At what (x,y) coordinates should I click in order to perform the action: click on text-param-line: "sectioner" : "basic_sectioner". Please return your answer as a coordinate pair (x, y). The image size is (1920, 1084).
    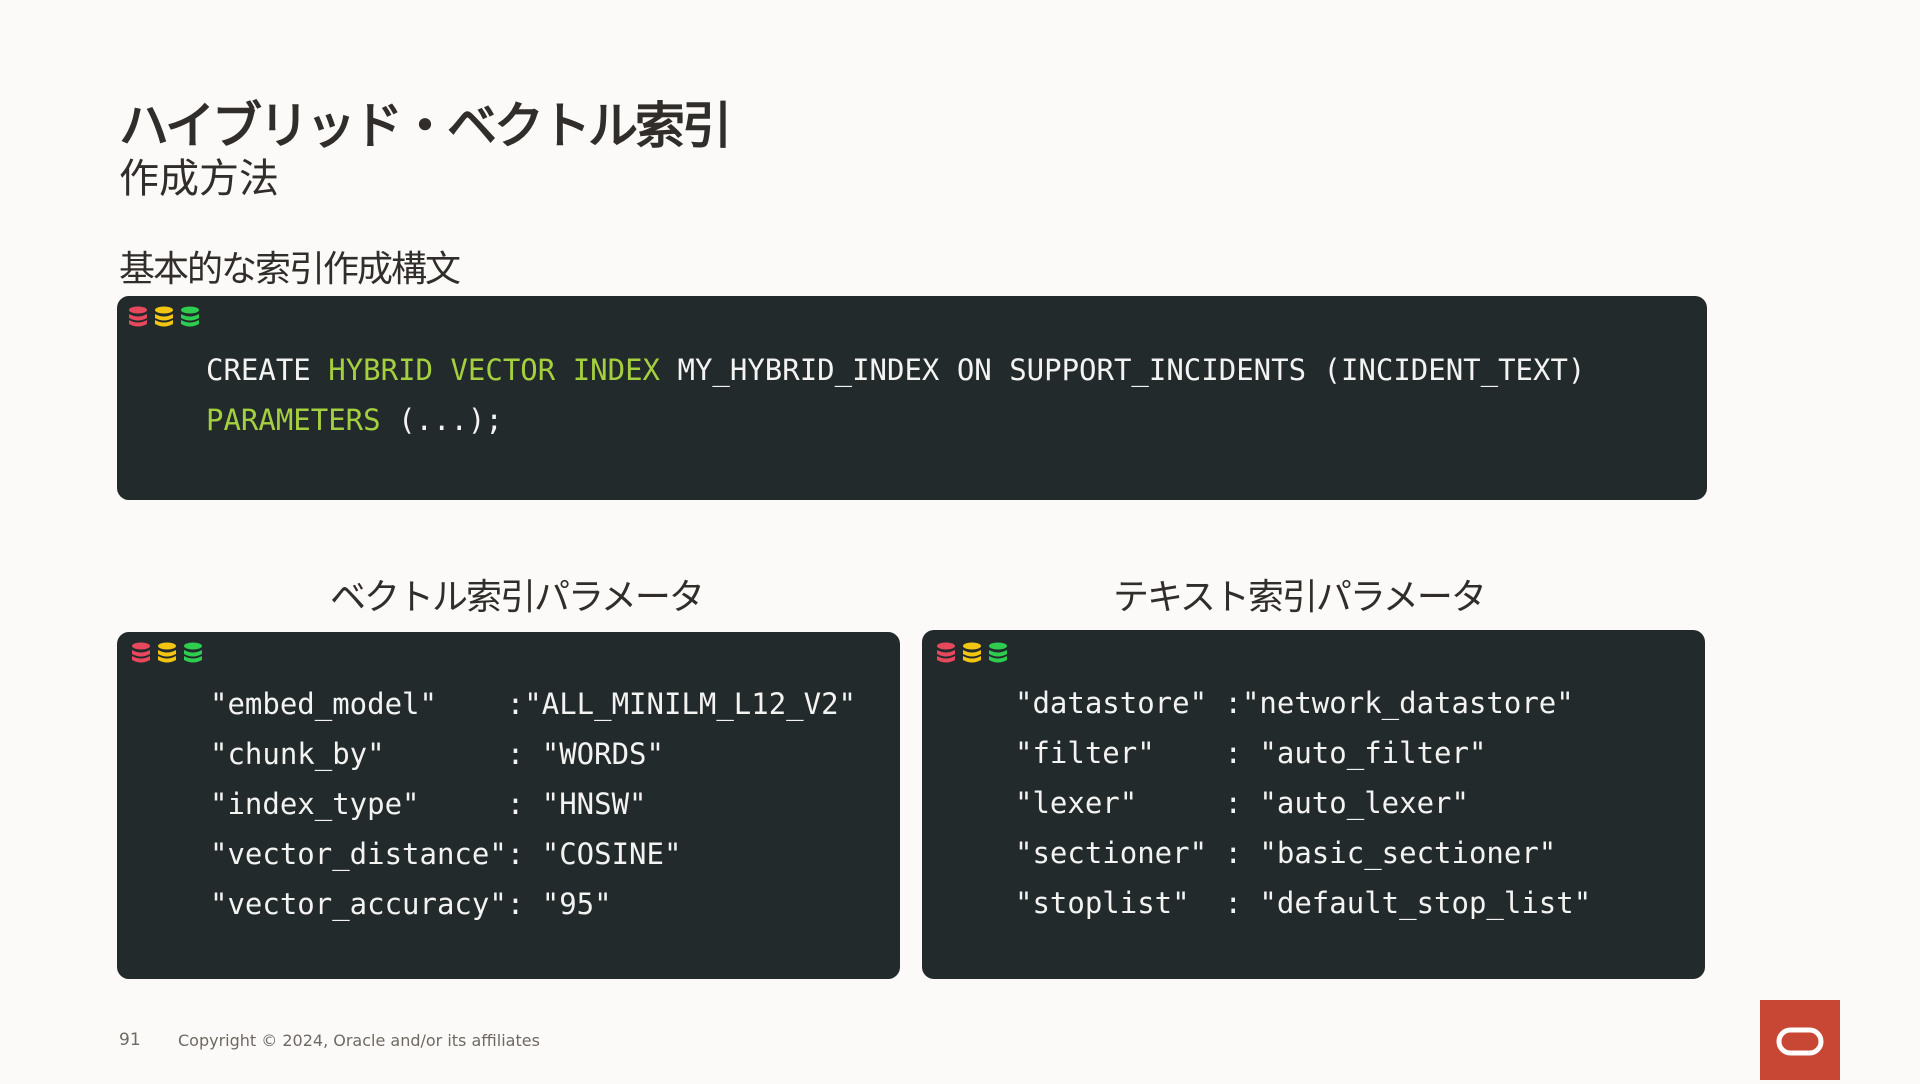
    Looking at the image, I should click on (1286, 853).